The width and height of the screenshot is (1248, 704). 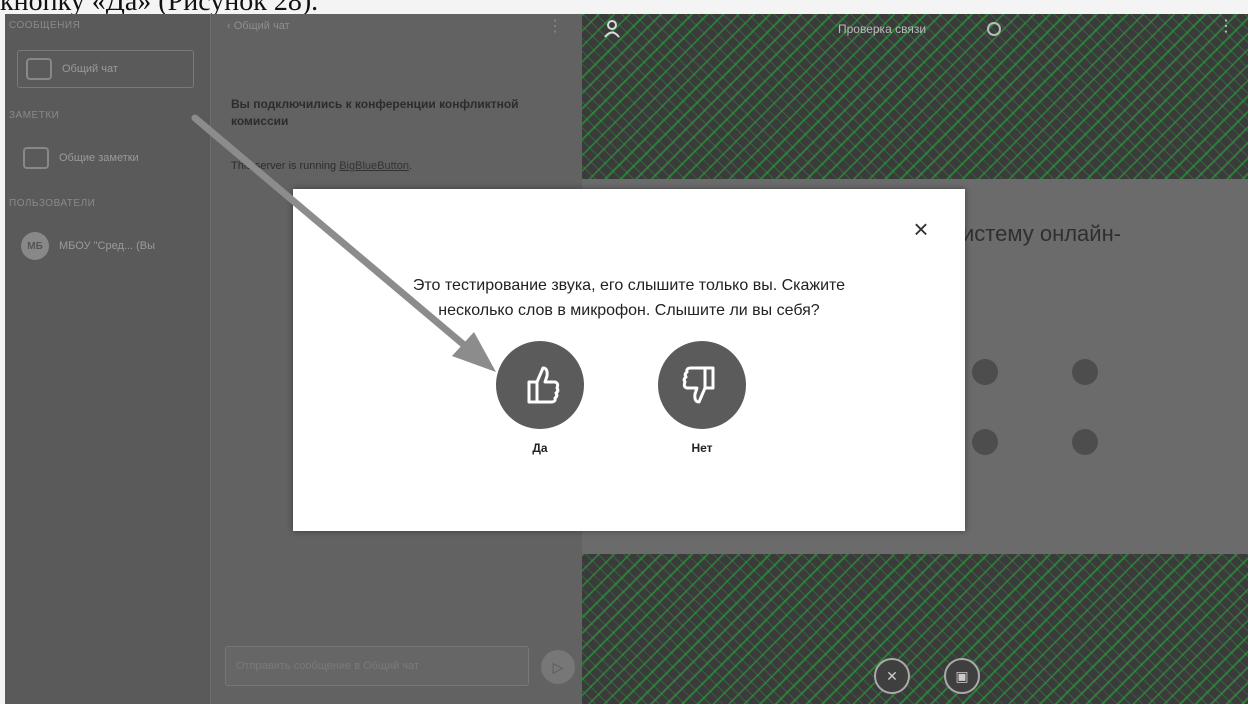 I want to click on chat-message-input: Отправить сообщение в Общий чат, so click(x=377, y=666).